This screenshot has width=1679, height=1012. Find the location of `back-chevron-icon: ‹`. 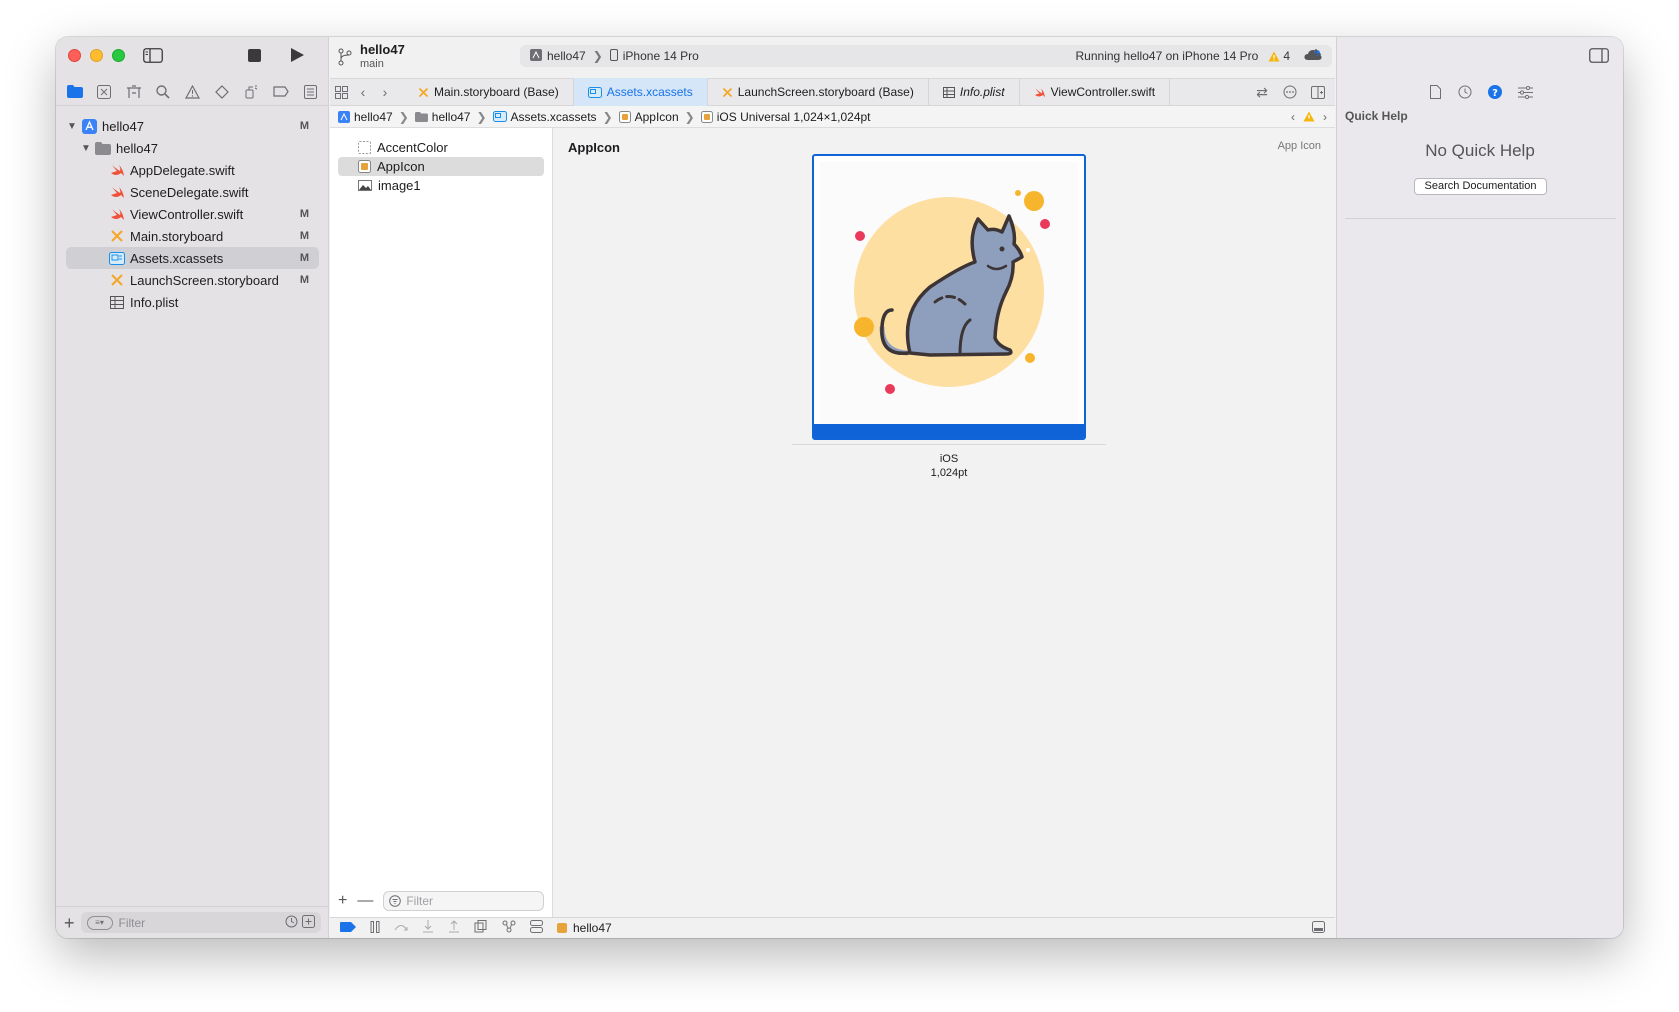

back-chevron-icon: ‹ is located at coordinates (363, 92).